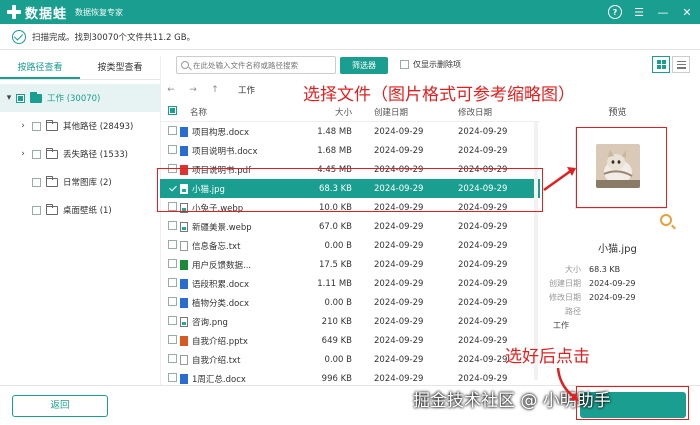 This screenshot has height=425, width=700. I want to click on file-row: 新疆美景.webp 67.0 KB 2024-09-29 2024-09-29, so click(350, 226).